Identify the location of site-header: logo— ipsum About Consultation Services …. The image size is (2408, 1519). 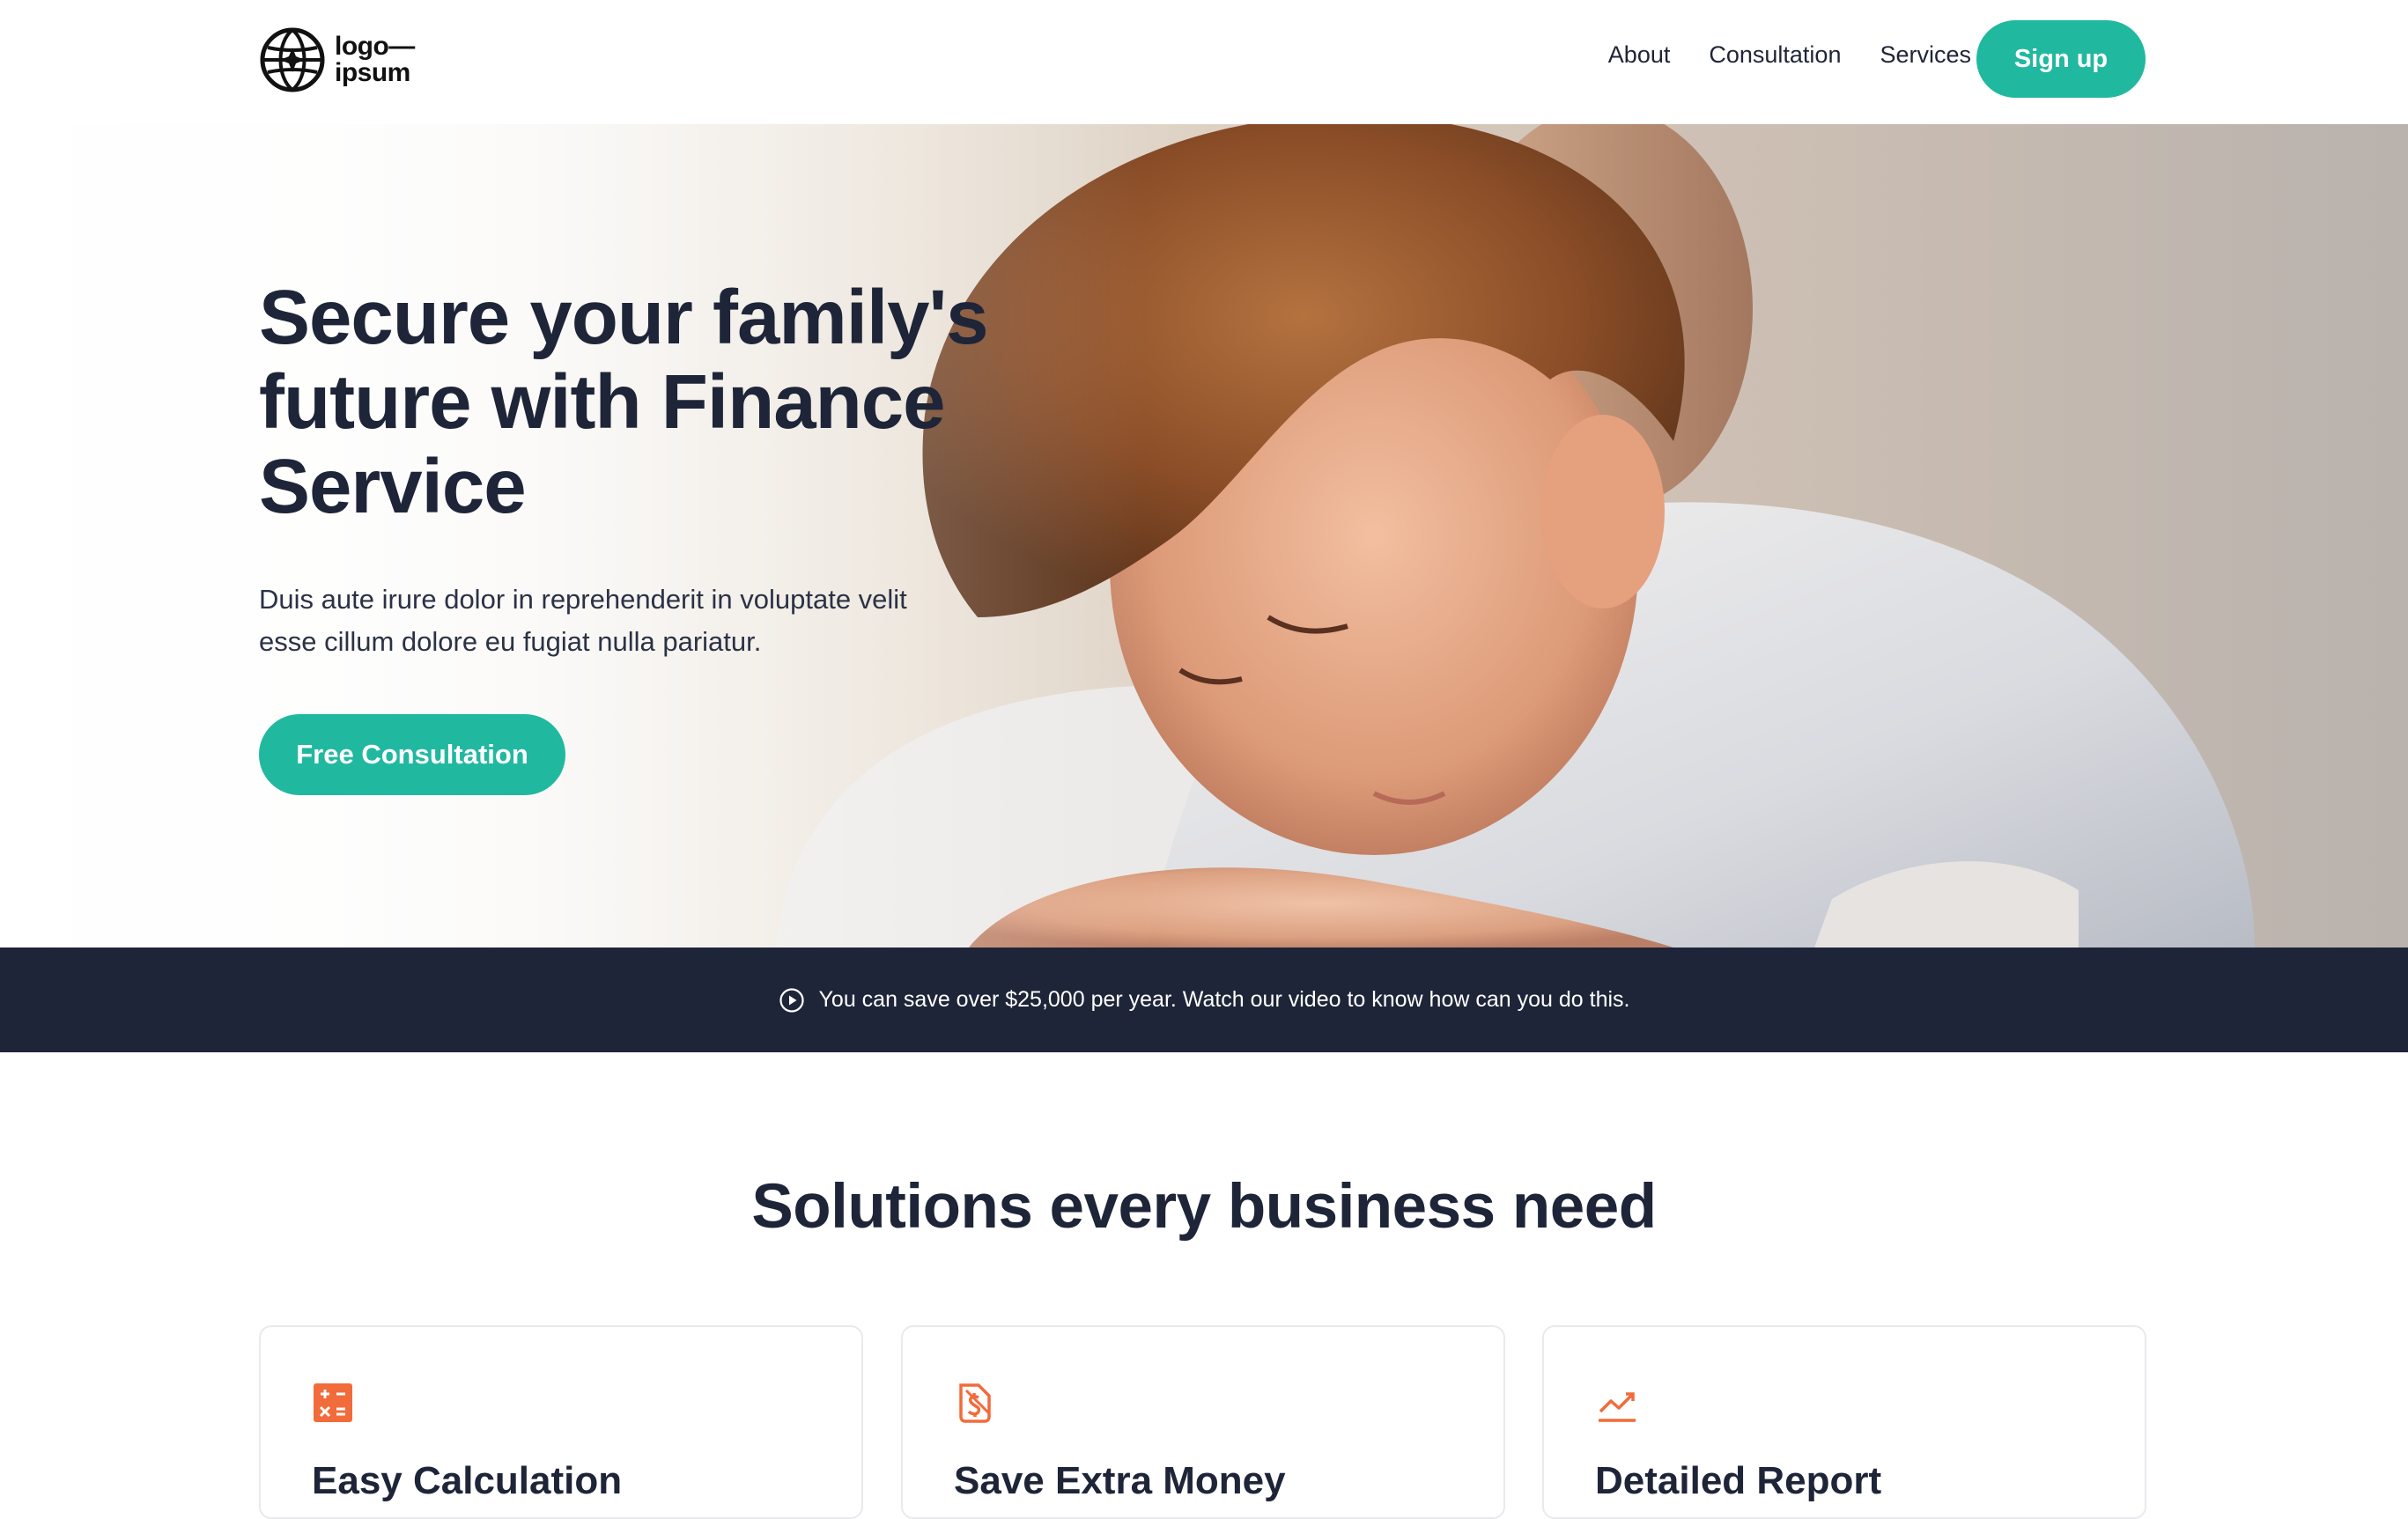
(1204, 62).